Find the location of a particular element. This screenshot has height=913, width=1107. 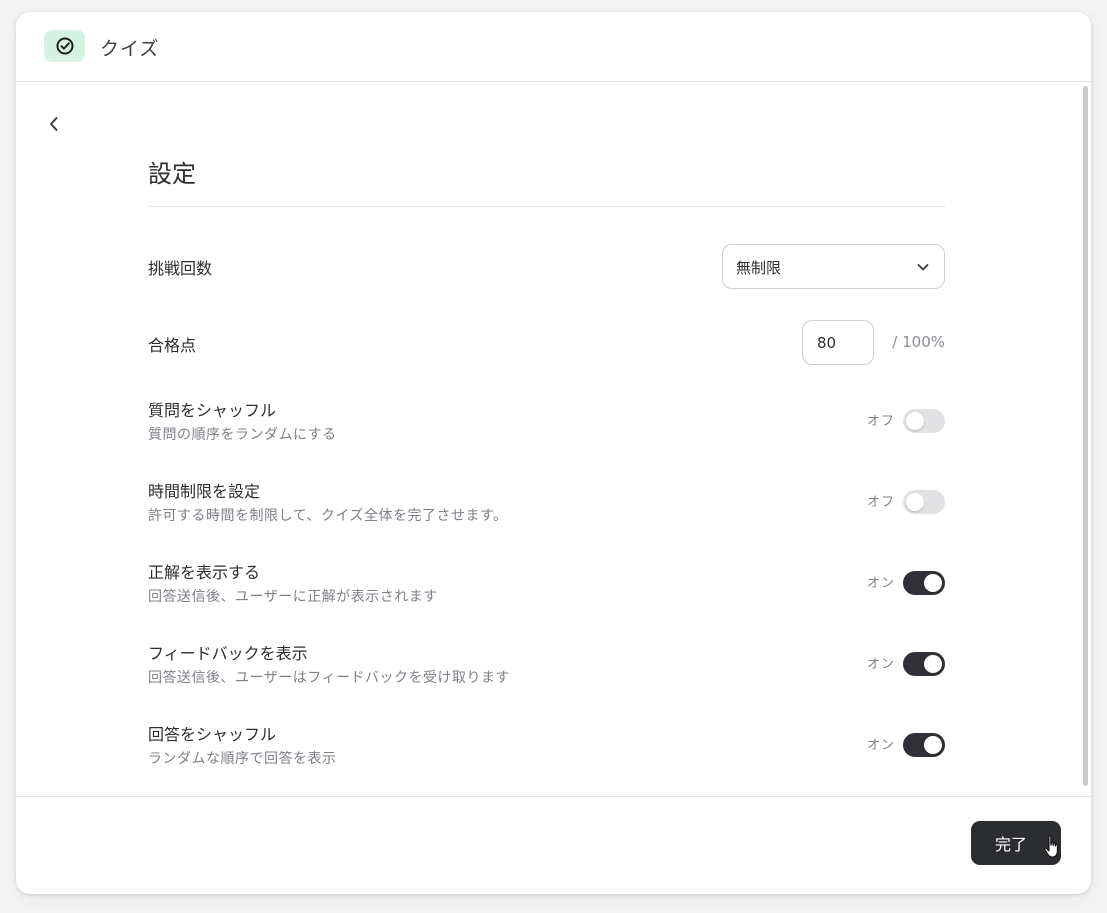

shuffle-answers-toggle is located at coordinates (924, 745).